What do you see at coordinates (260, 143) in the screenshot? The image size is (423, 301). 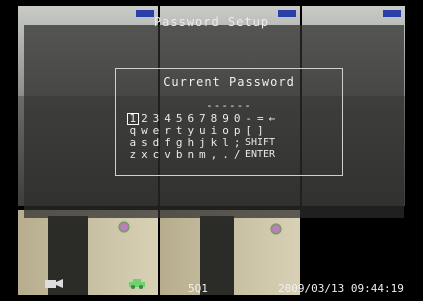 I see `shift-key: SHIFT` at bounding box center [260, 143].